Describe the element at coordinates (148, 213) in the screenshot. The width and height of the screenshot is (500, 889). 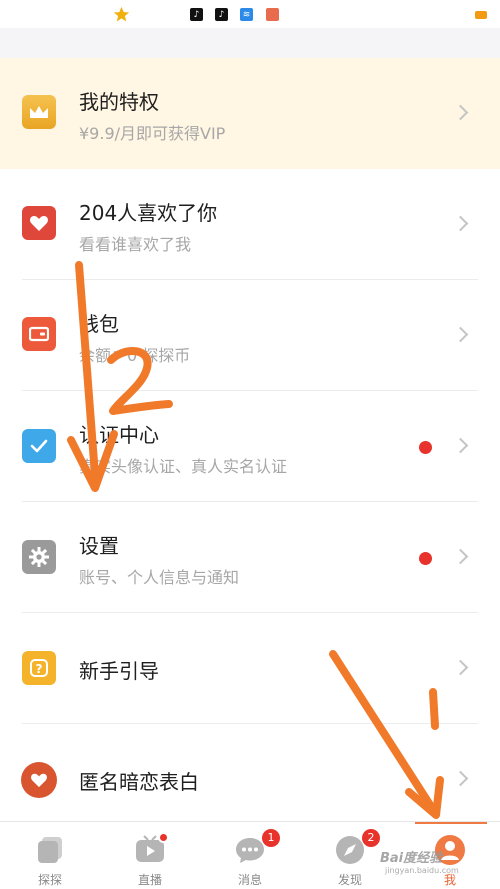
I see `menu-item-title: 204人喜欢了你` at that location.